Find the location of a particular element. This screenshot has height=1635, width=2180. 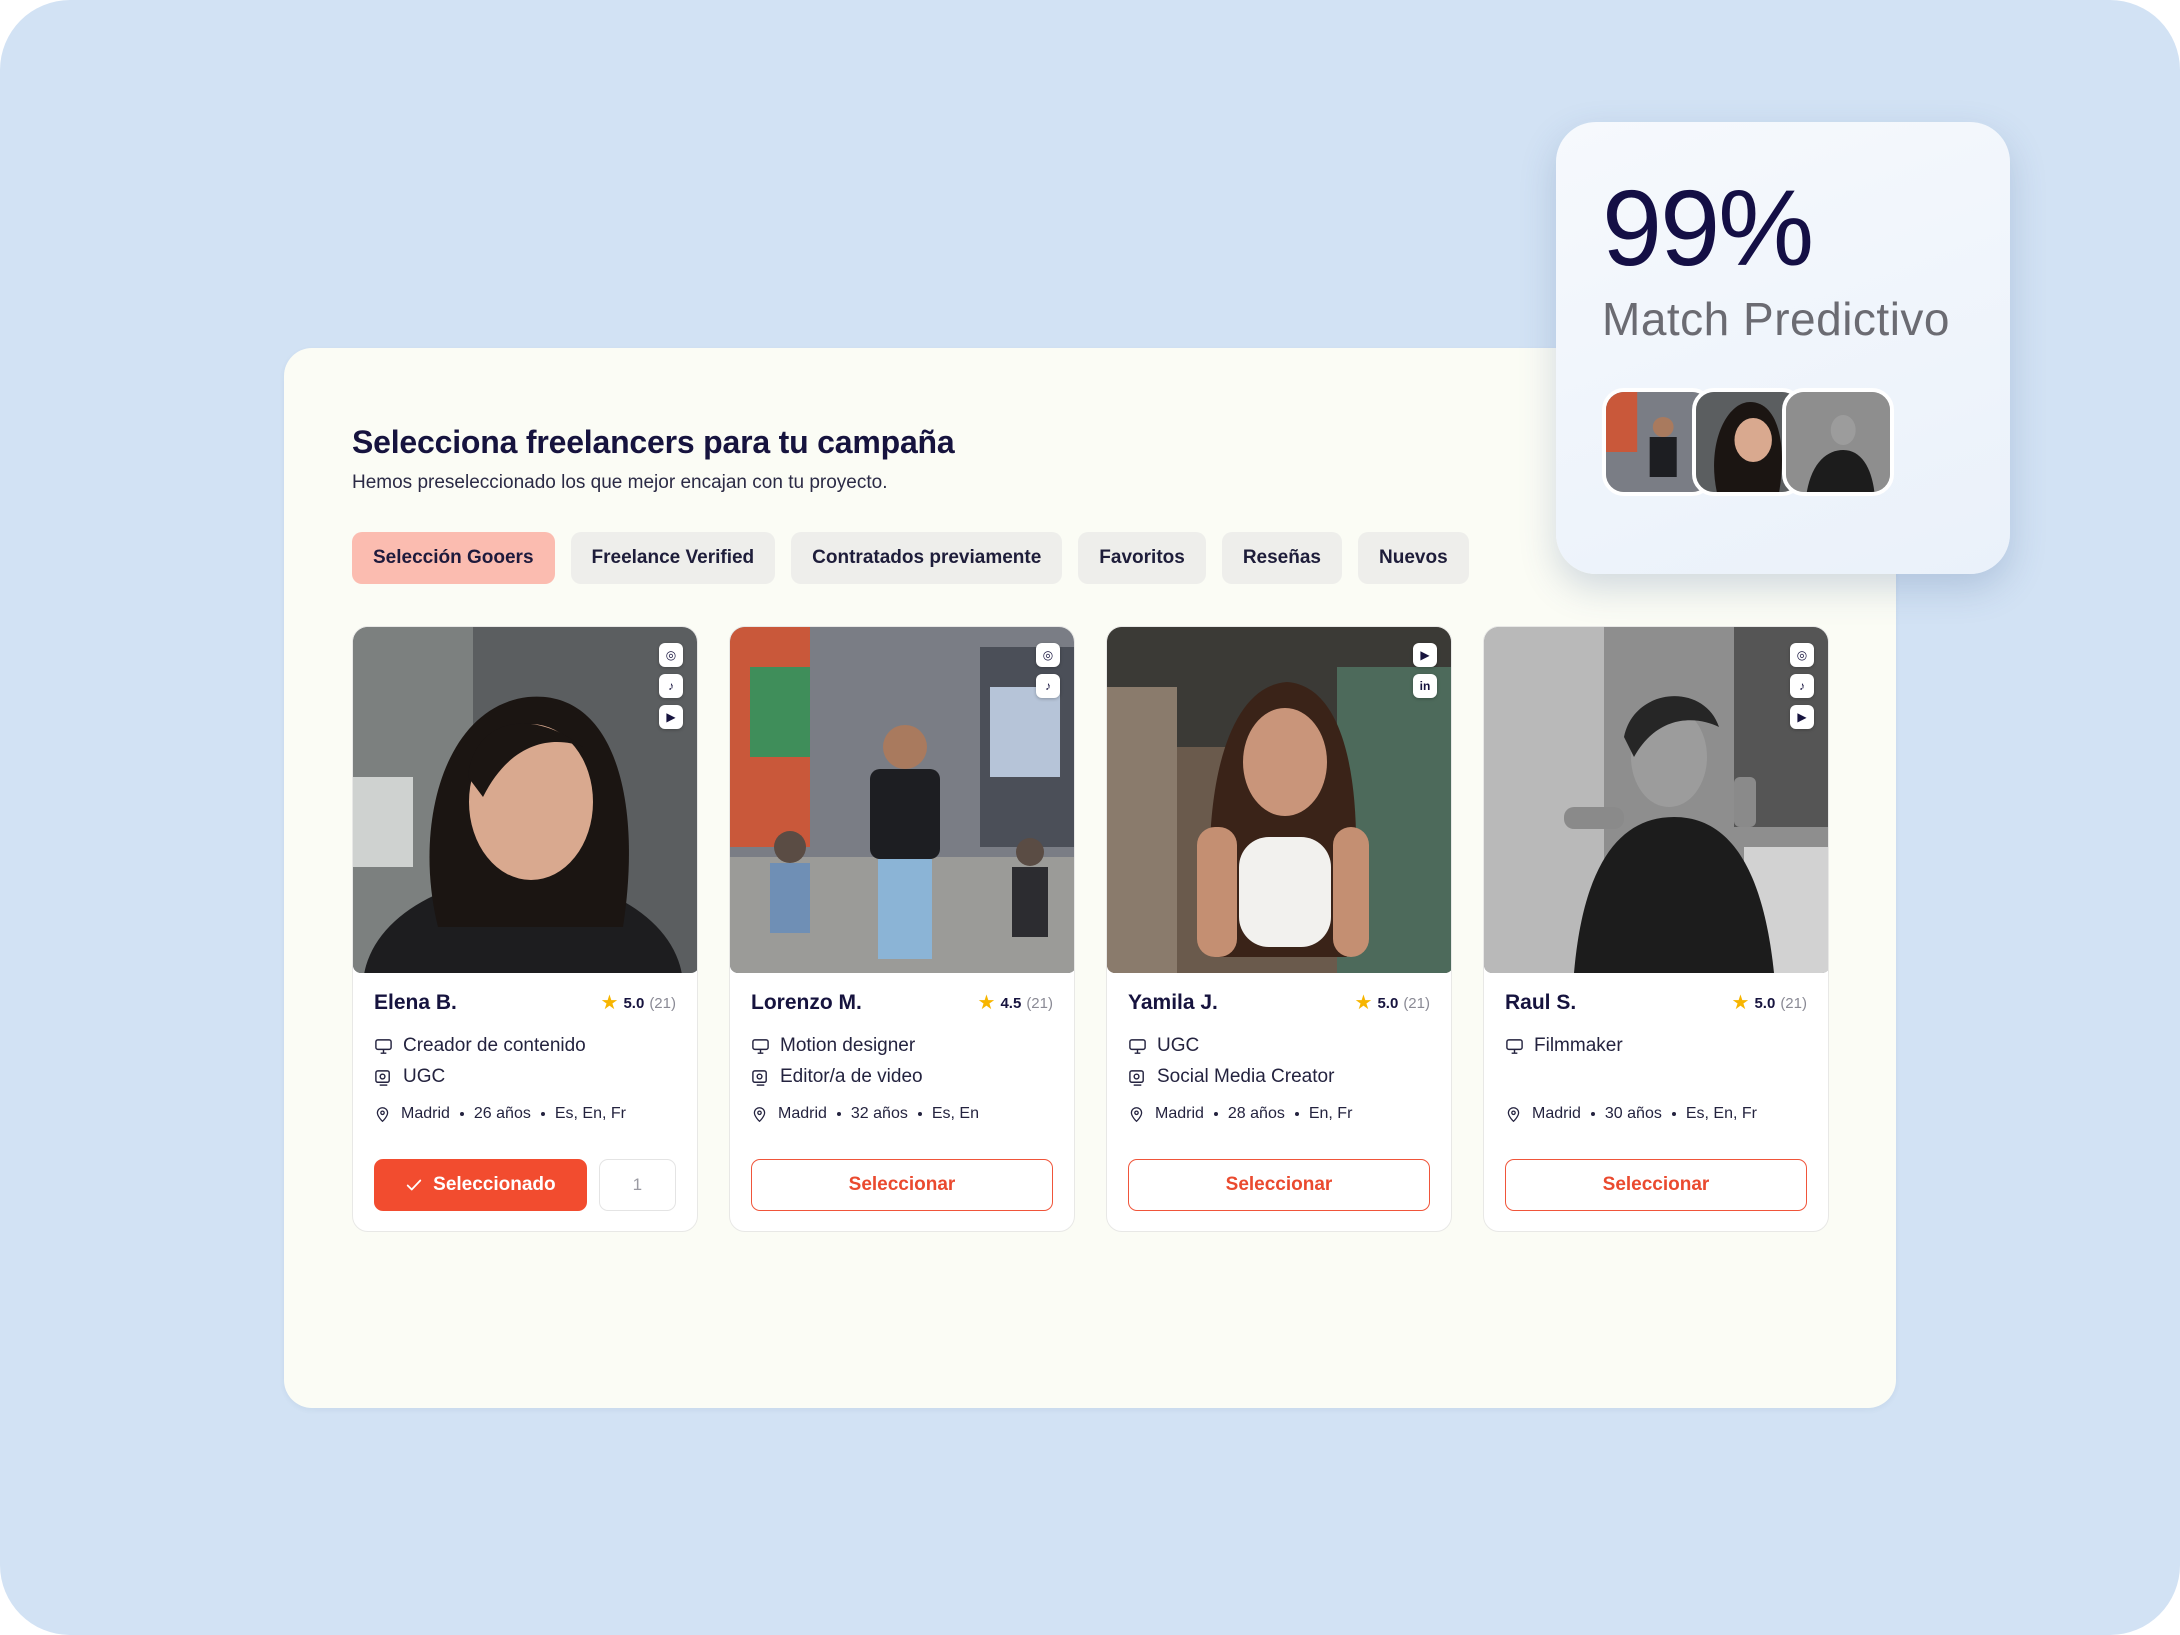

social-links: ◎ ♪ is located at coordinates (1048, 670).